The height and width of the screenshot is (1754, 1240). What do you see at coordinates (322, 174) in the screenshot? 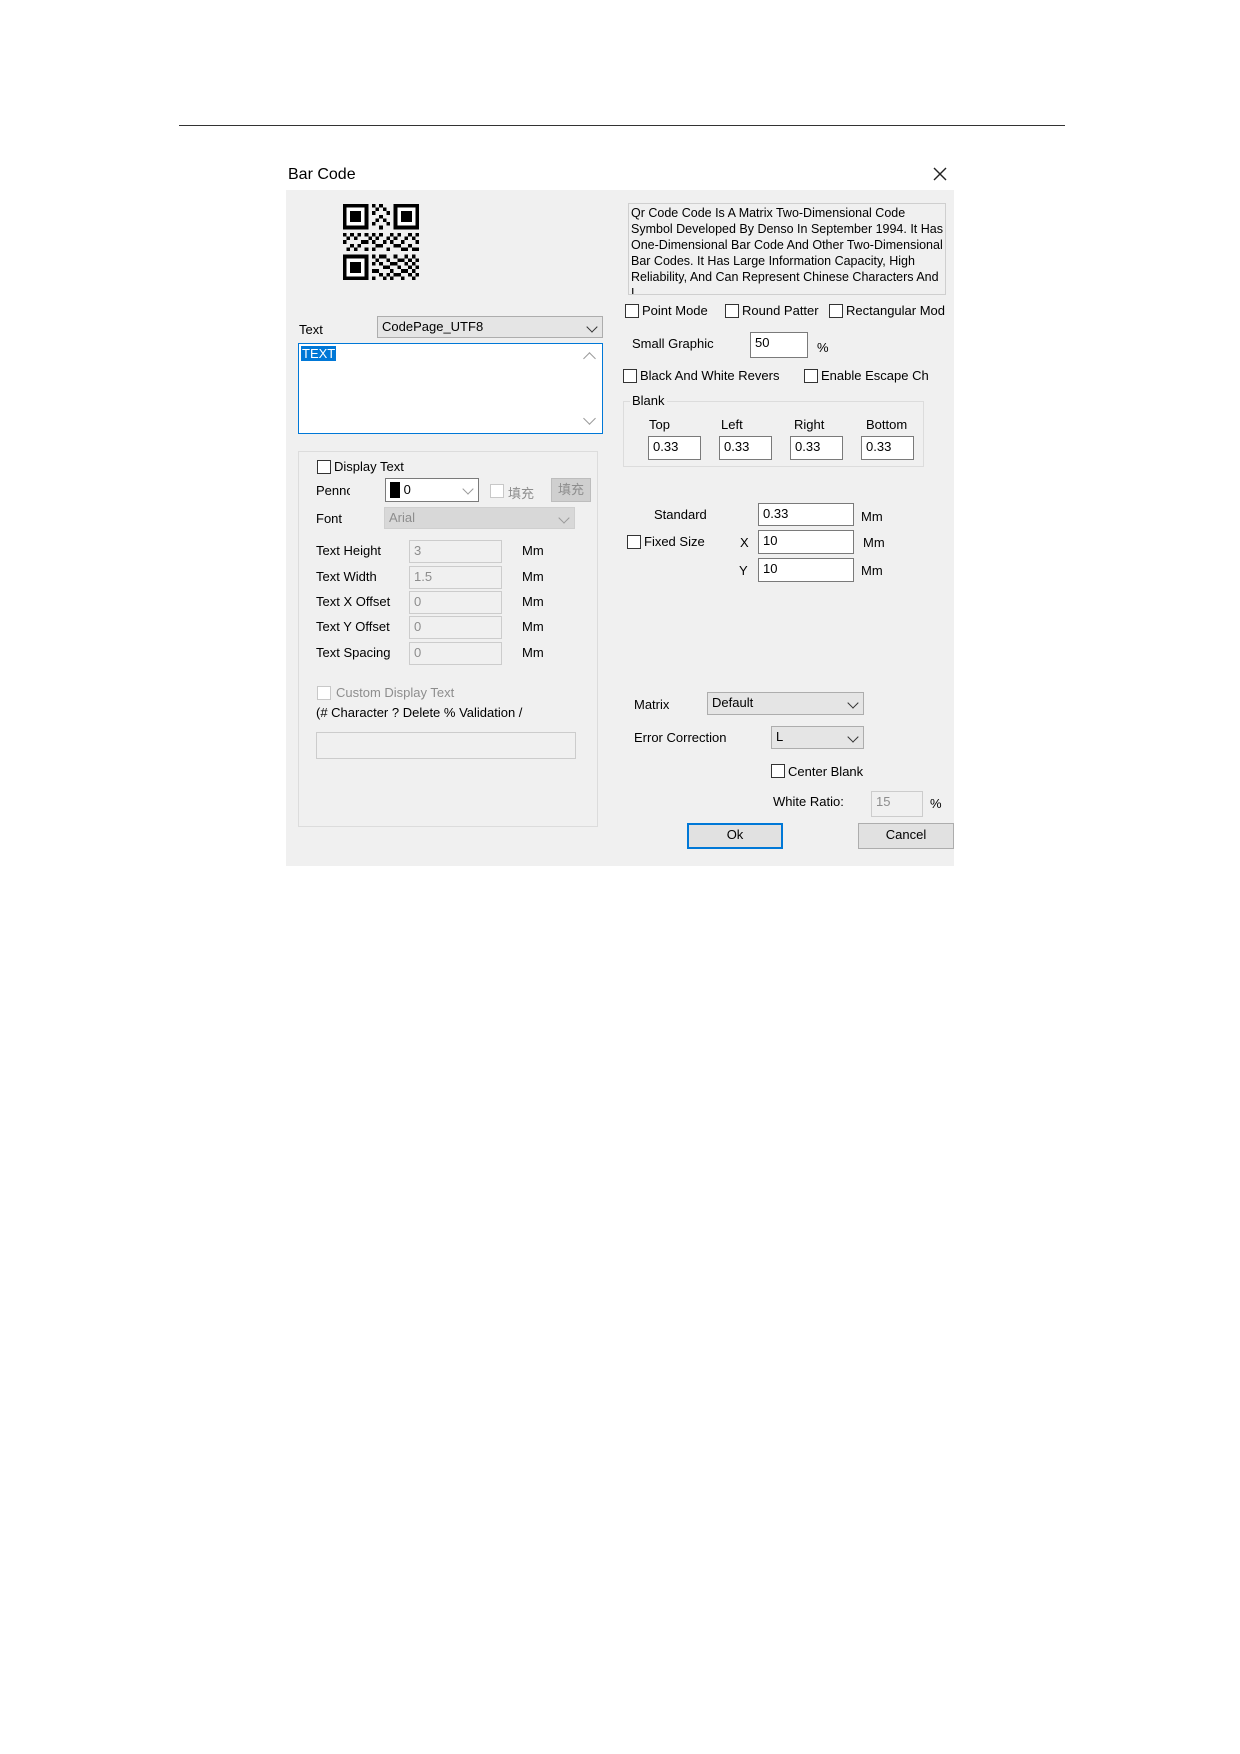
I see `dialog-title: Bar Code` at bounding box center [322, 174].